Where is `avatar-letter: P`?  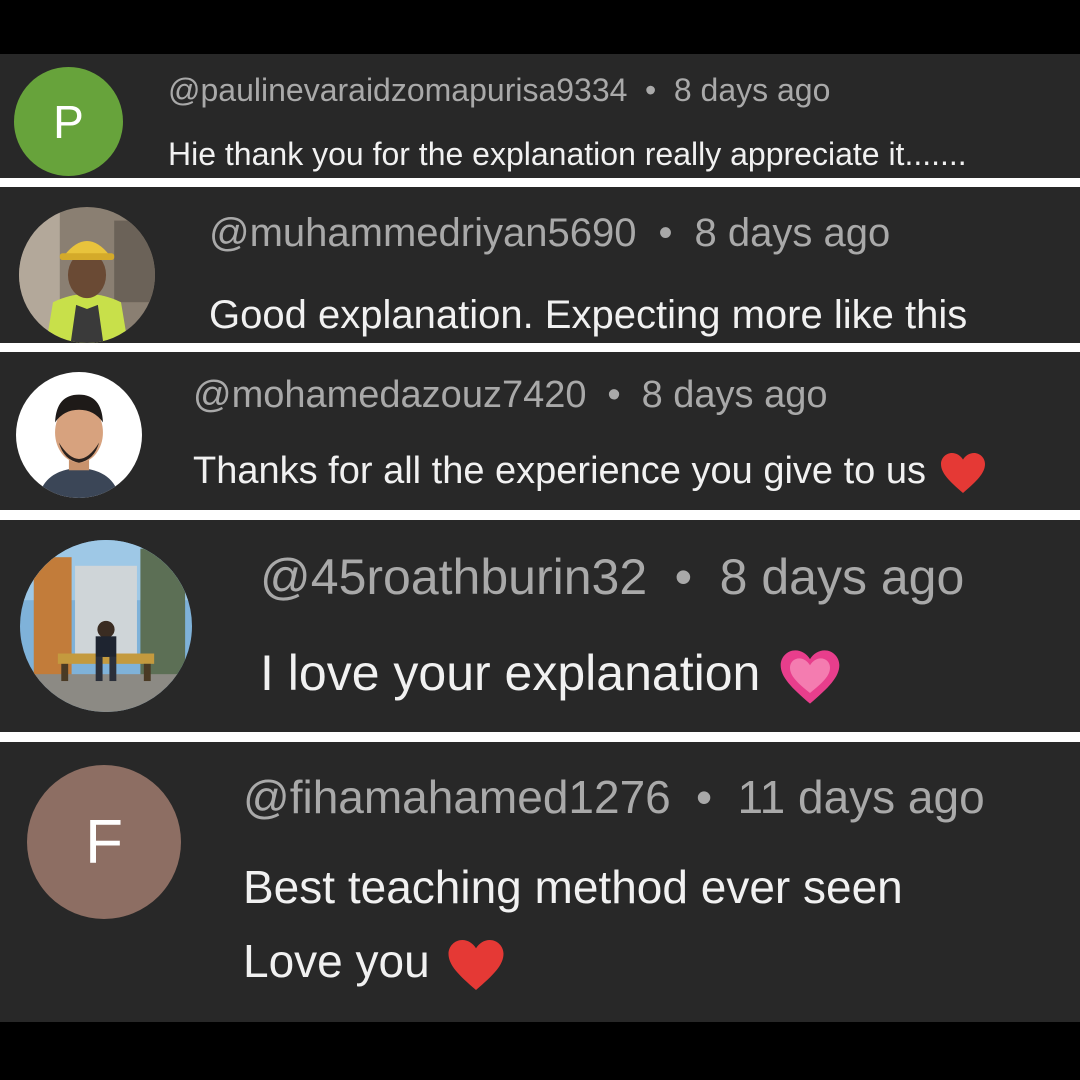 avatar-letter: P is located at coordinates (68, 121).